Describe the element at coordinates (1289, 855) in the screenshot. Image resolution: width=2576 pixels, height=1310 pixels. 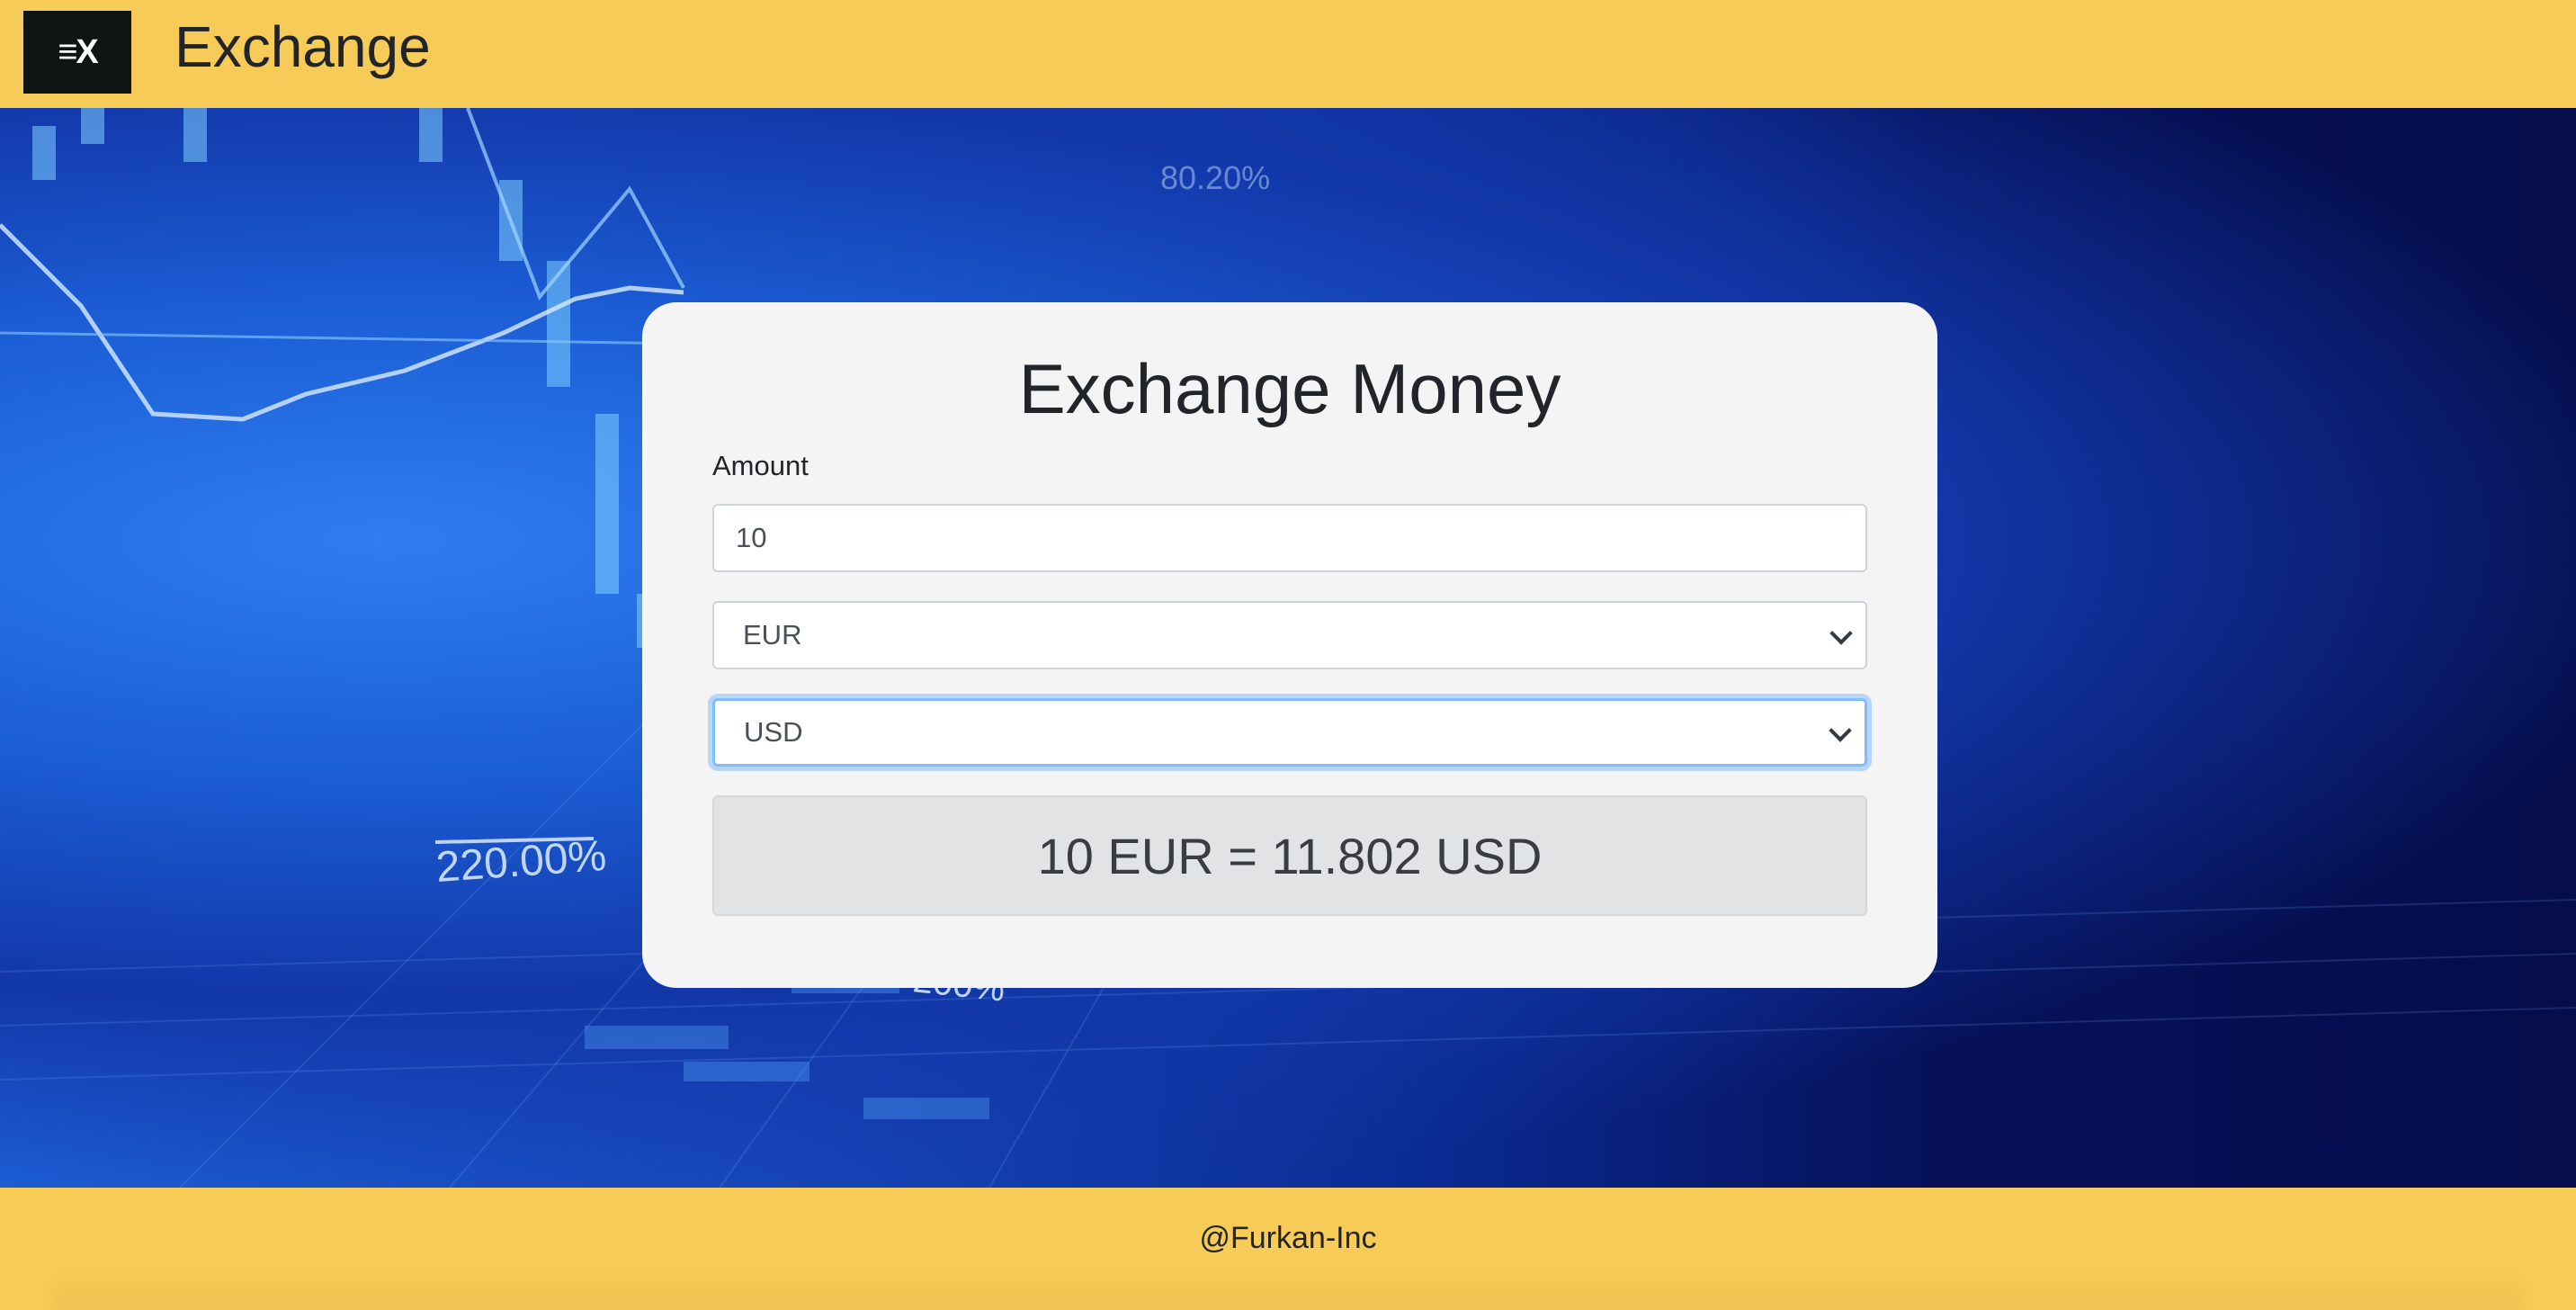
I see `conversion-result: 10 EUR = 11.802 USD` at that location.